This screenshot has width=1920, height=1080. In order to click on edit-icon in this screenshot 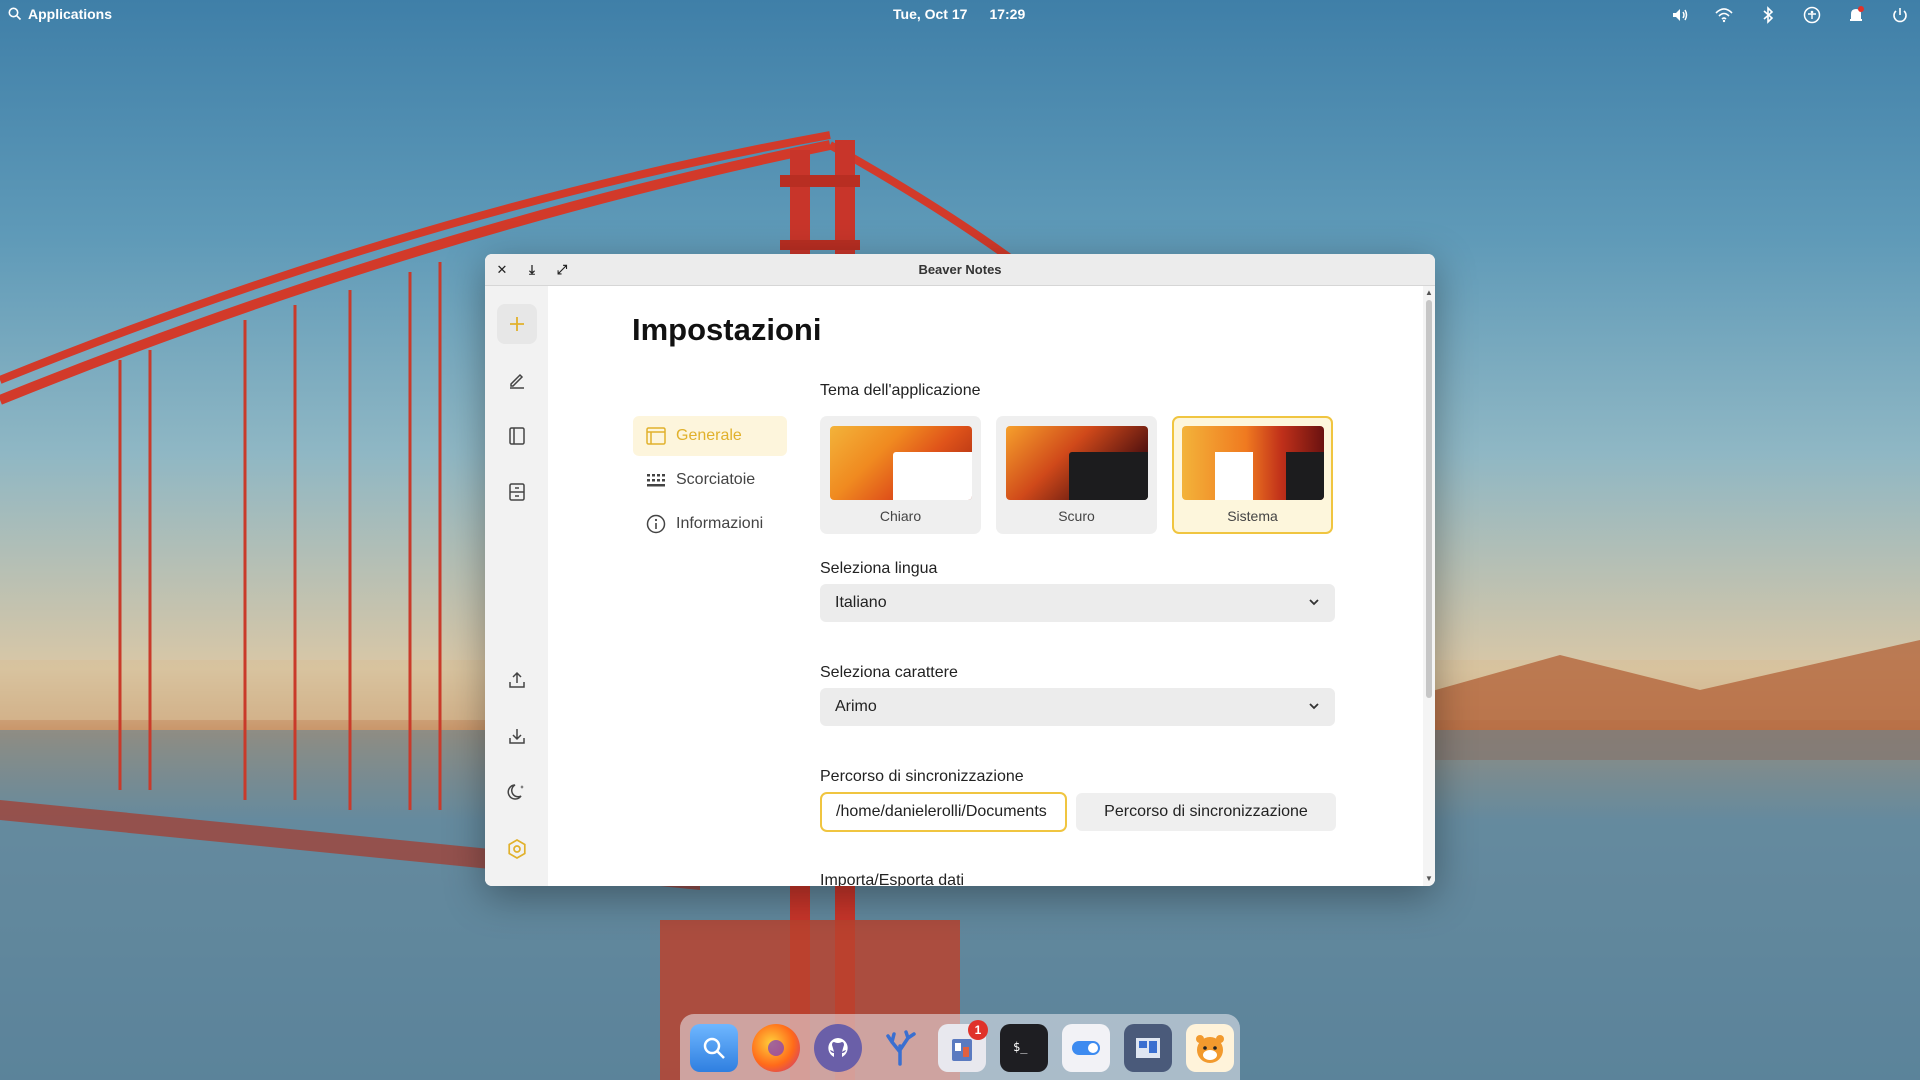, I will do `click(517, 381)`.